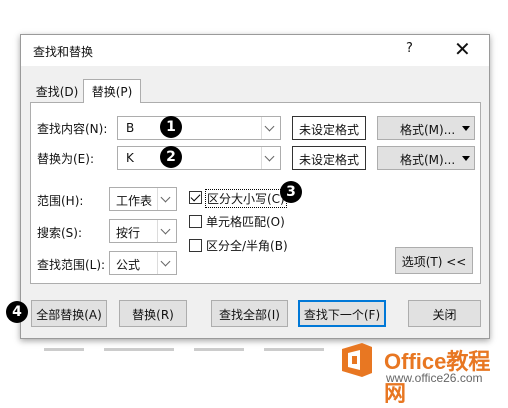 The image size is (508, 408). What do you see at coordinates (134, 201) in the screenshot?
I see `within-value: 工作表` at bounding box center [134, 201].